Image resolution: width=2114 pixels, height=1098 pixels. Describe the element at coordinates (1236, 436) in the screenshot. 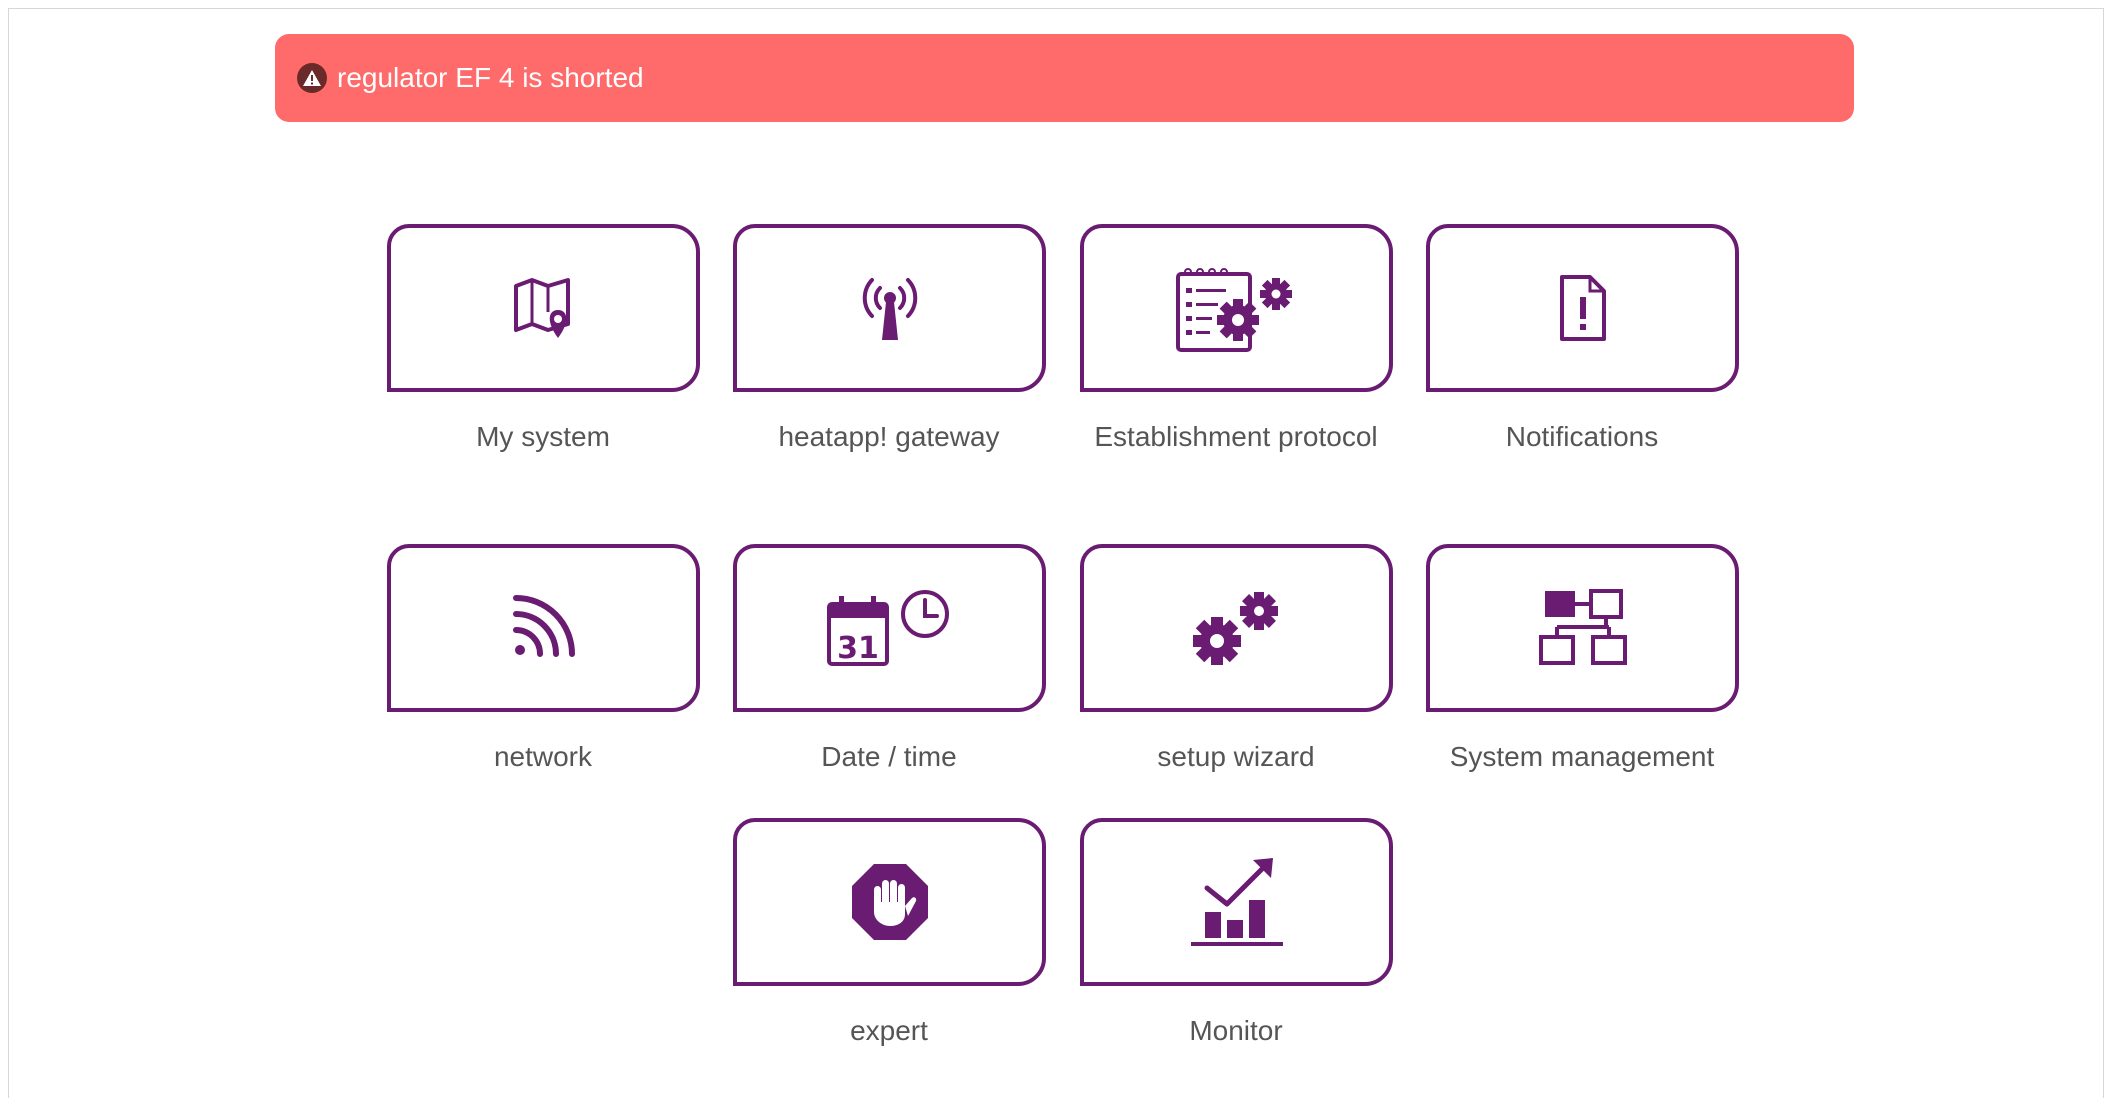

I see `tile-label: Establishment protocol` at that location.